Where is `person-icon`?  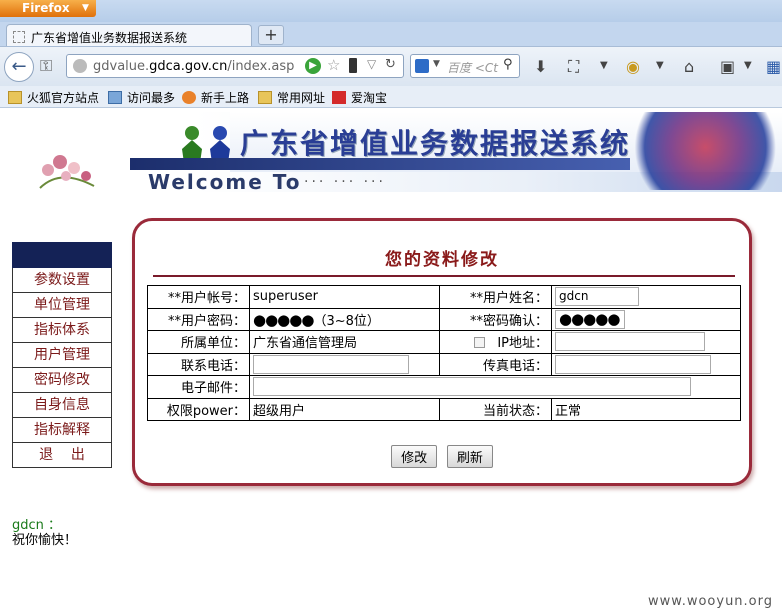
person-icon is located at coordinates (220, 148).